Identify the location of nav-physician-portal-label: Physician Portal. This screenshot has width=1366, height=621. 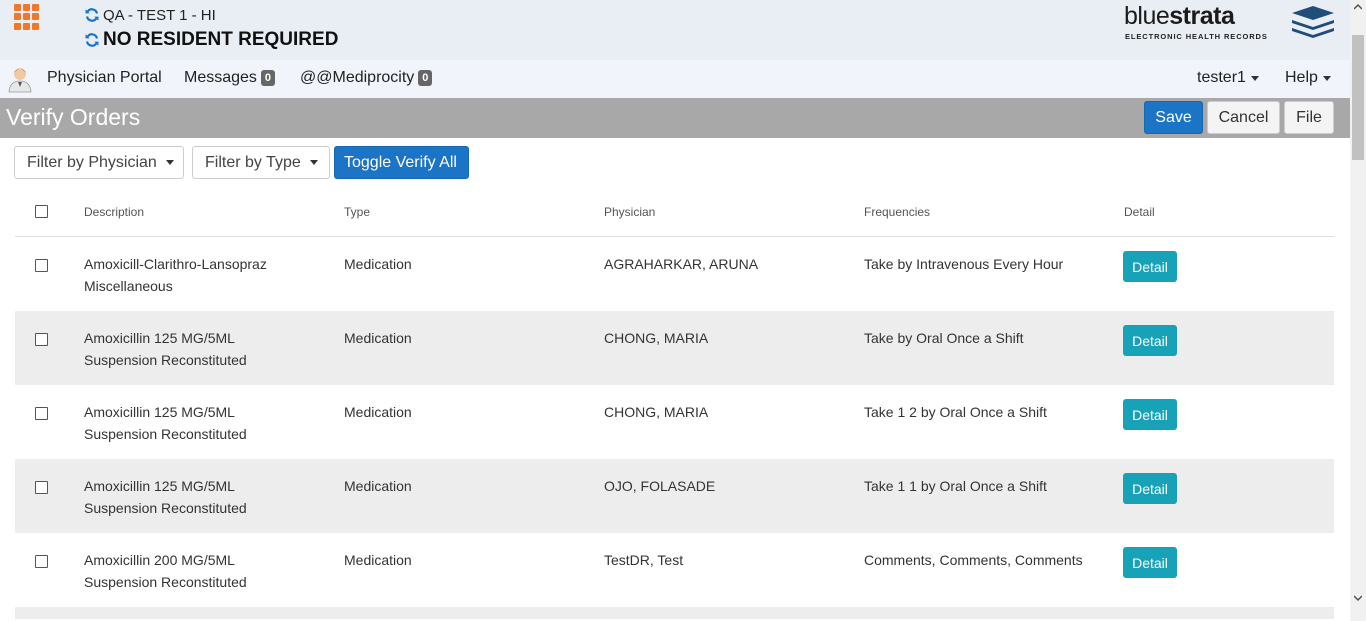
(104, 77).